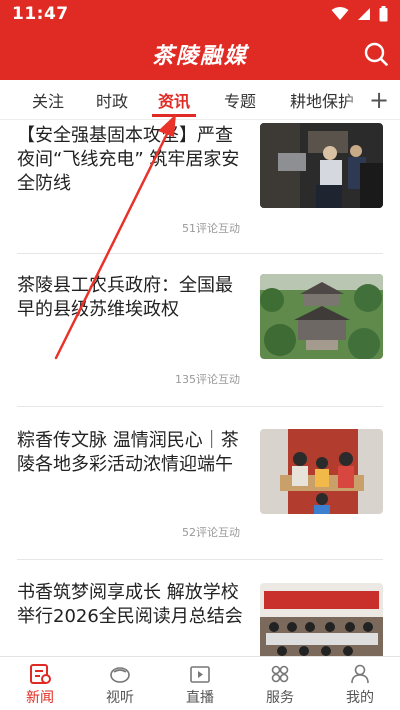 This screenshot has width=400, height=710. Describe the element at coordinates (280, 674) in the screenshot. I see `services-icon` at that location.